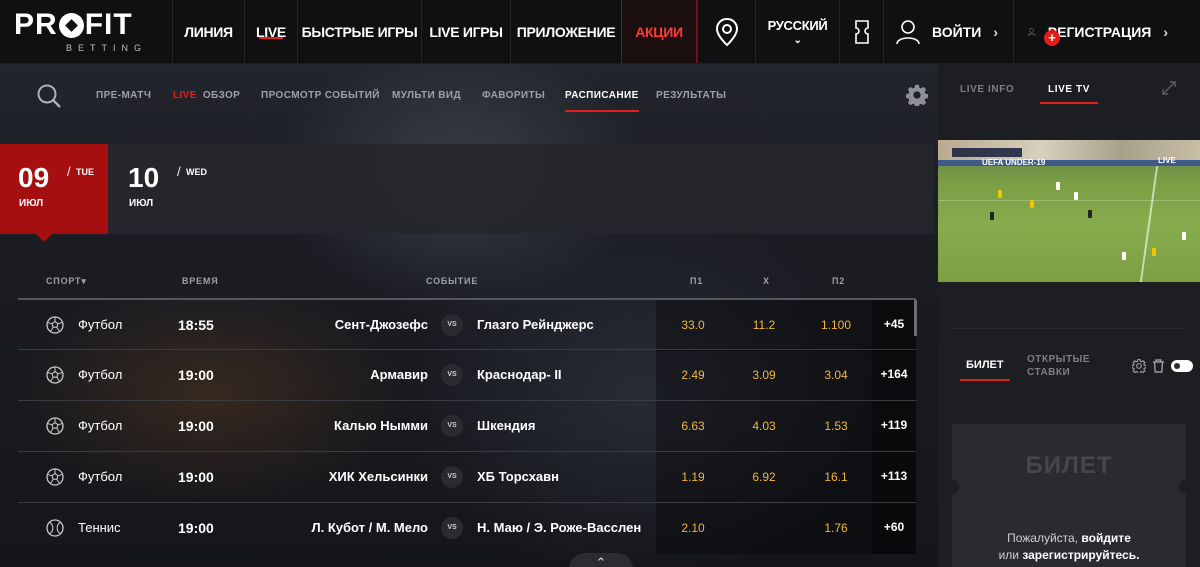  I want to click on user-add-icon, so click(1032, 31).